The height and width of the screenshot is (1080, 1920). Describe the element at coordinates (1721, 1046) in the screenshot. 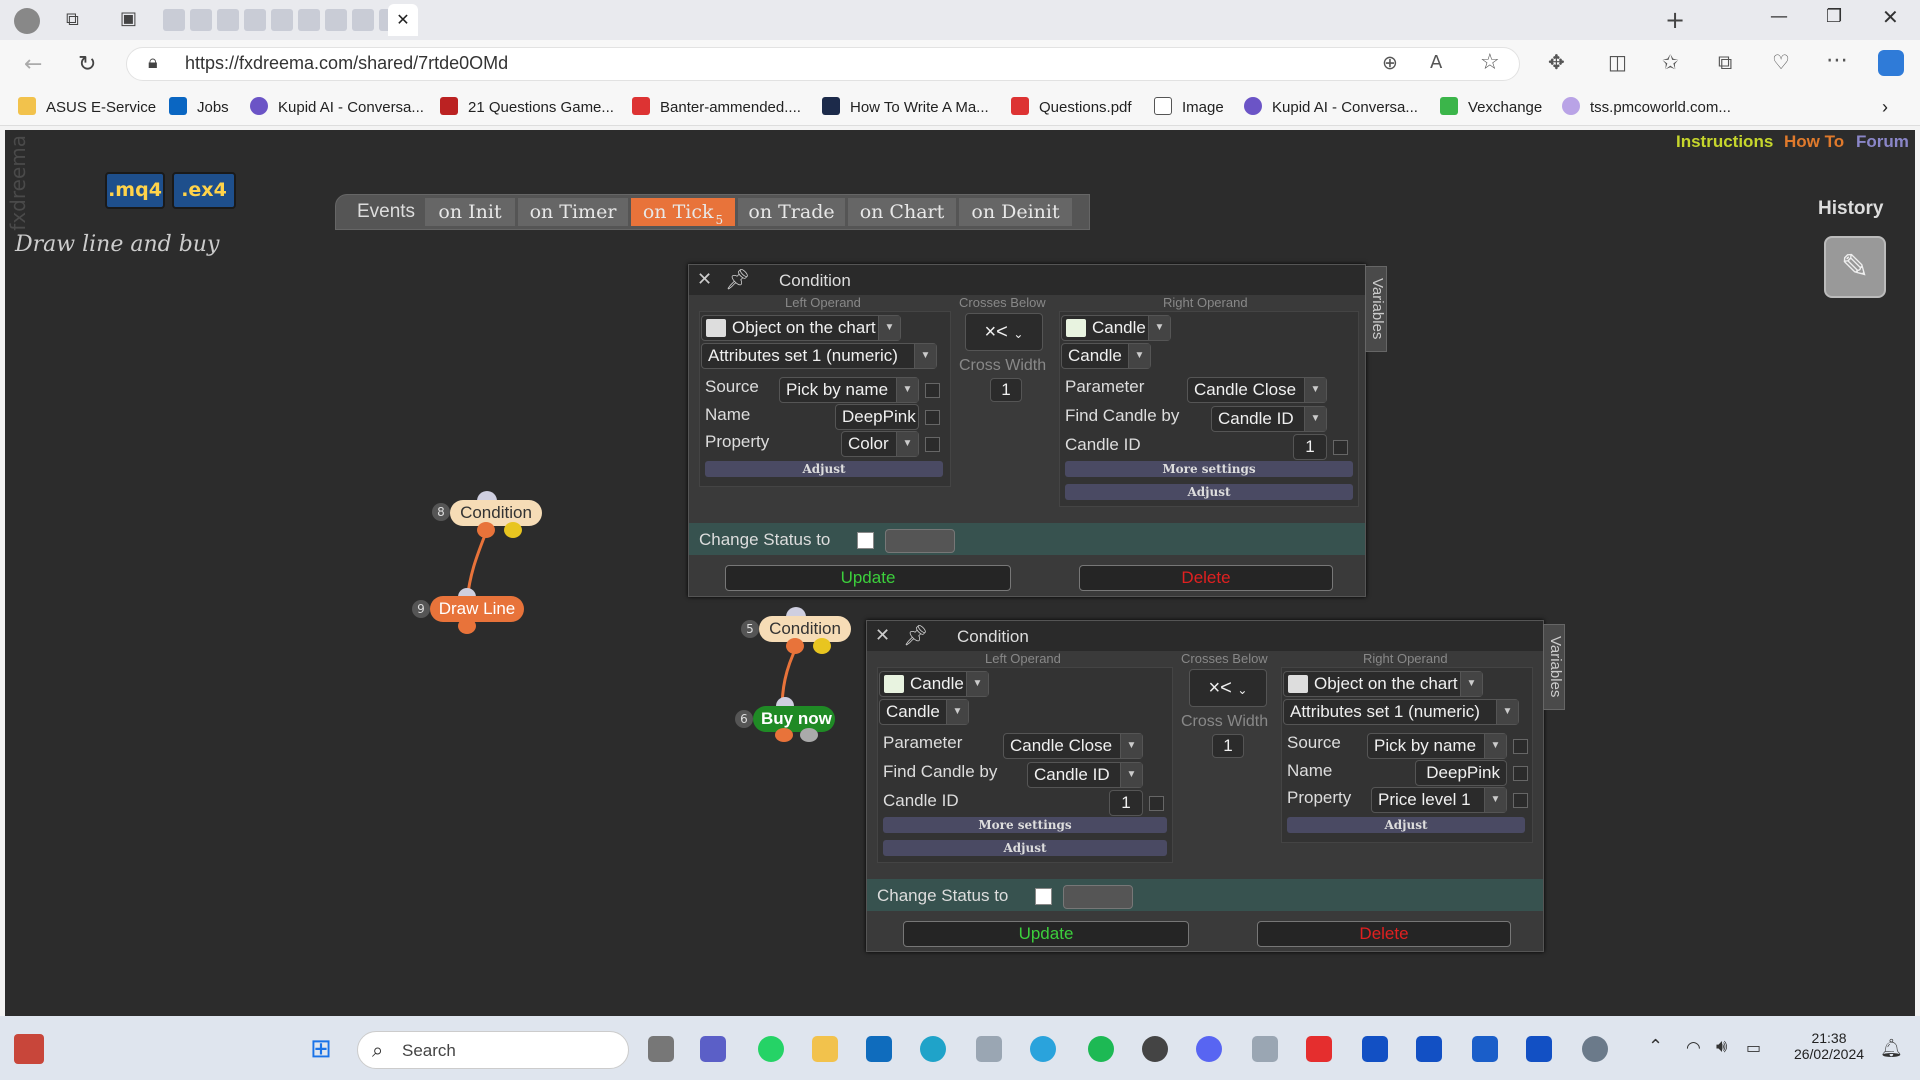

I see `volume-icon: 🔊︎` at that location.